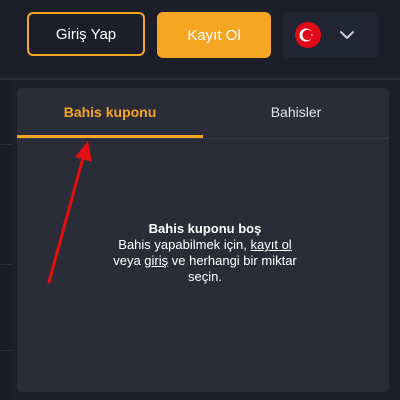  I want to click on bet-slip-tabs: Bahis kuponu Bahisler, so click(203, 113).